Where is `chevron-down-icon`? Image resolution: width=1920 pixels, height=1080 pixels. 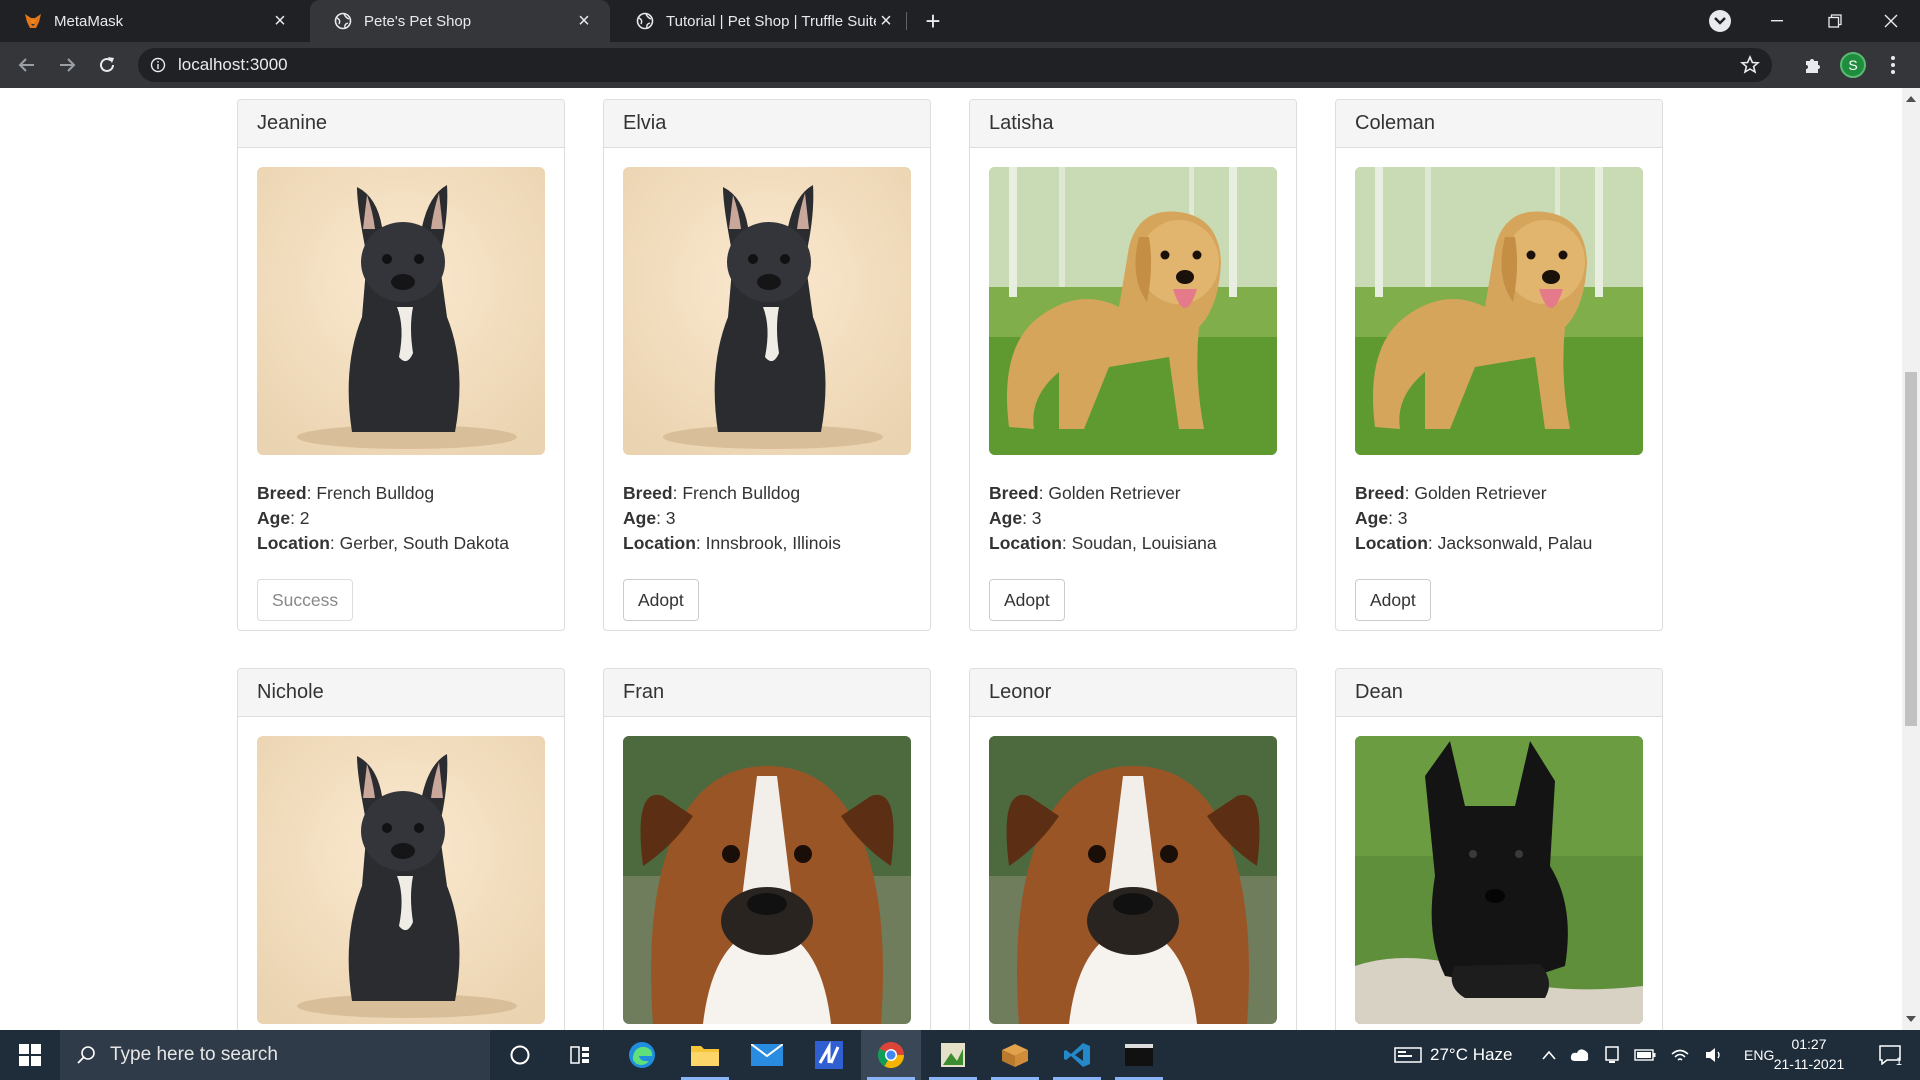 chevron-down-icon is located at coordinates (1720, 21).